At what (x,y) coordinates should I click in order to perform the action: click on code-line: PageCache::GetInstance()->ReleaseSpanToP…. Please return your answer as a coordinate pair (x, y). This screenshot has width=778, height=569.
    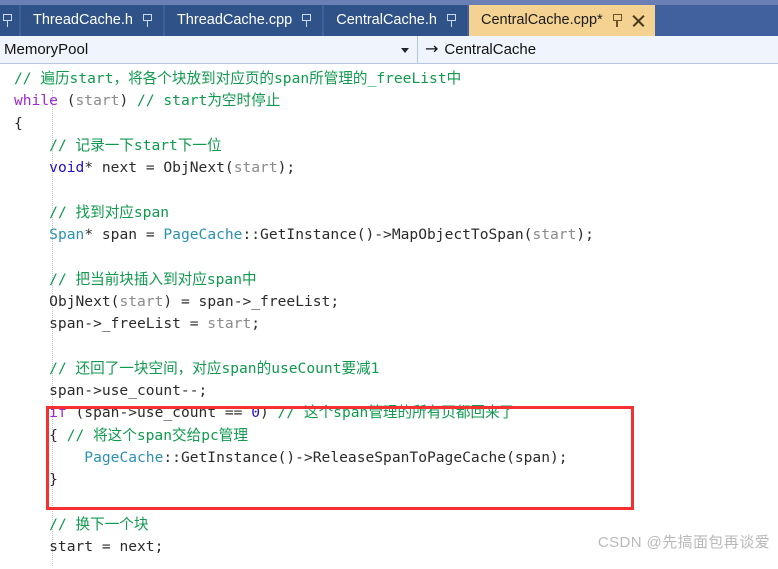
    Looking at the image, I should click on (389, 458).